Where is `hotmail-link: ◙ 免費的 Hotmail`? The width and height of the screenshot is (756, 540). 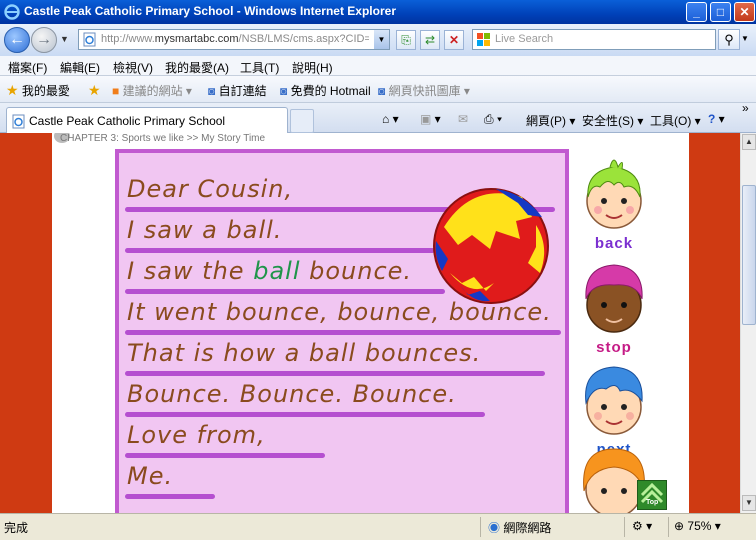 hotmail-link: ◙ 免費的 Hotmail is located at coordinates (325, 90).